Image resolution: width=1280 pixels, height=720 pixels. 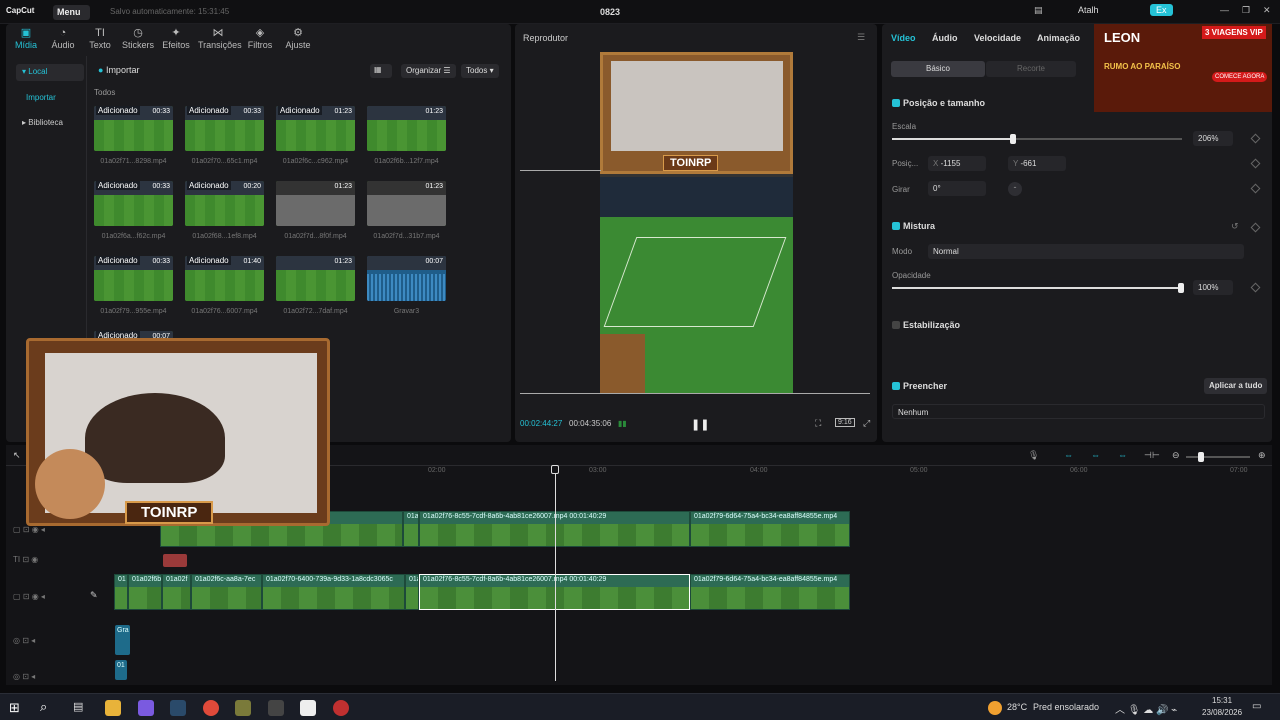 I want to click on sidebar-item-local: ▾ Local, so click(x=50, y=72).